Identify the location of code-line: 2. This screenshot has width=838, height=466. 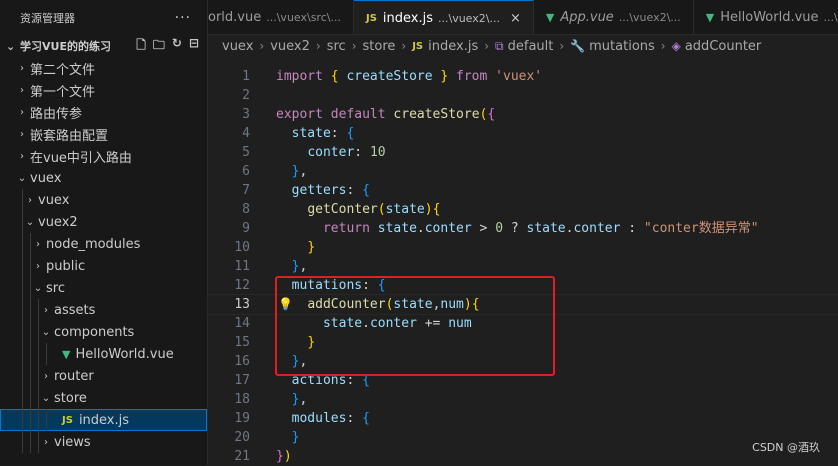
(523, 95).